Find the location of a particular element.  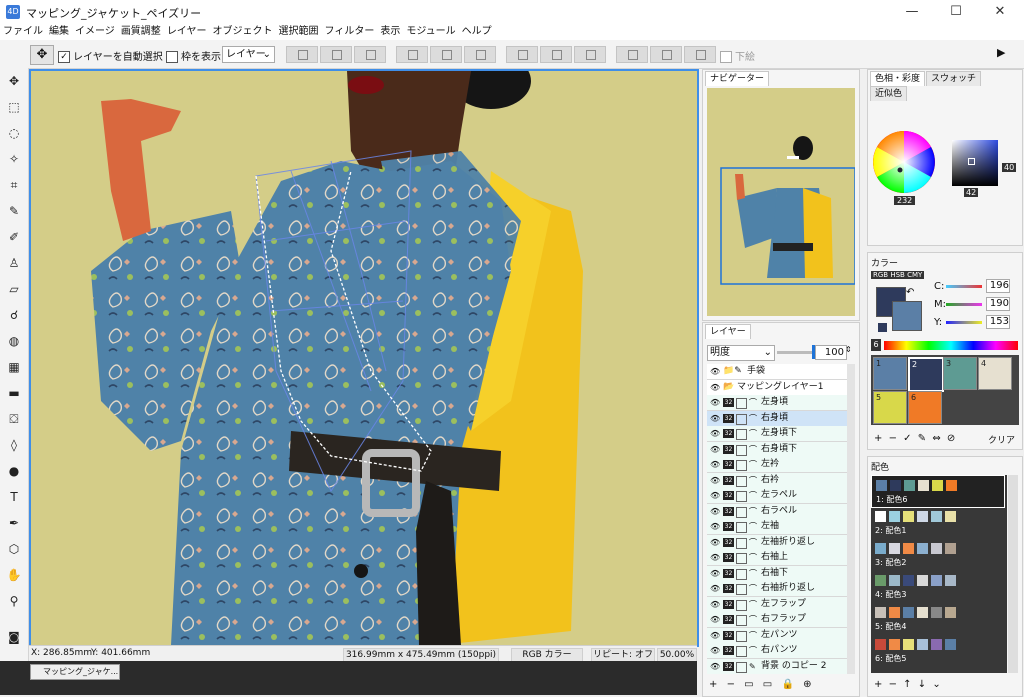

menu-select: 選択範囲 is located at coordinates (299, 32).